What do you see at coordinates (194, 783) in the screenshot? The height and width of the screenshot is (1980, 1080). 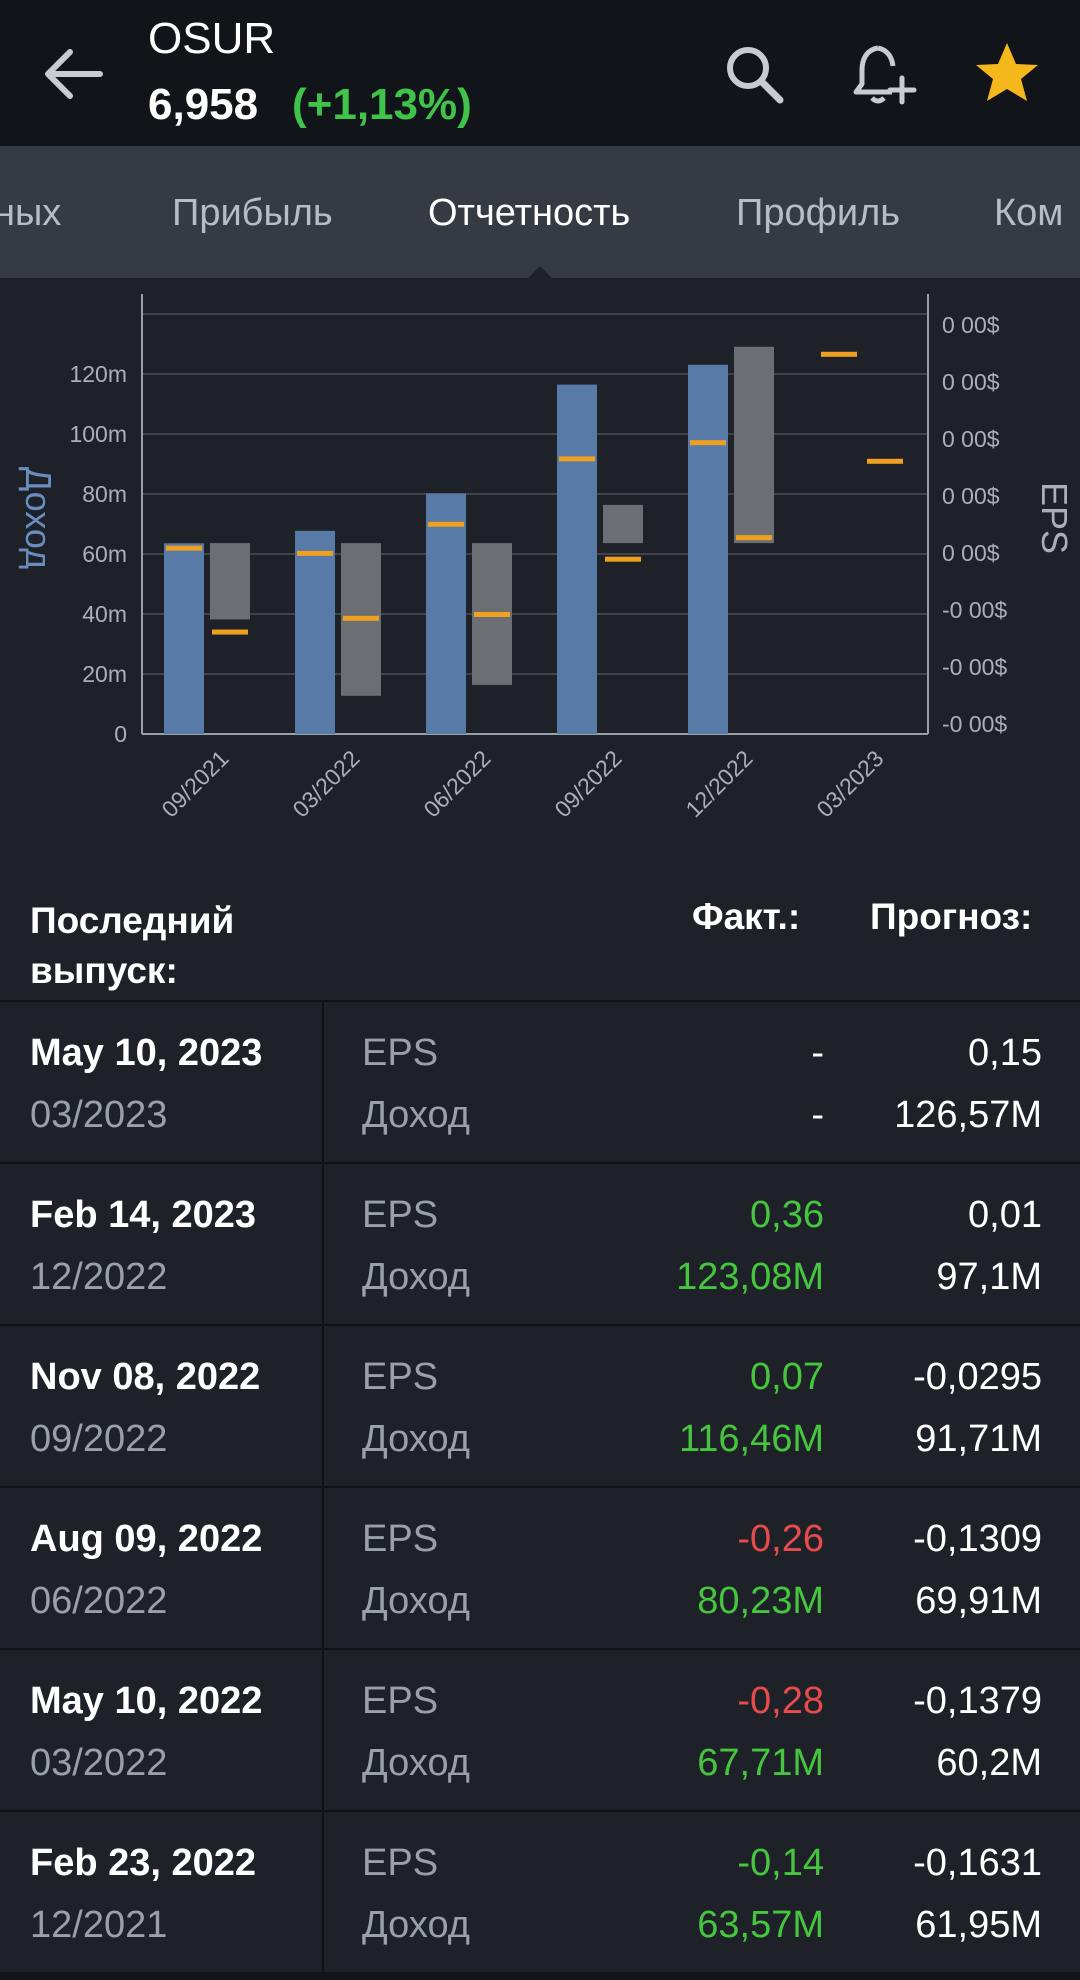 I see `x-tick-label: 09/2021` at bounding box center [194, 783].